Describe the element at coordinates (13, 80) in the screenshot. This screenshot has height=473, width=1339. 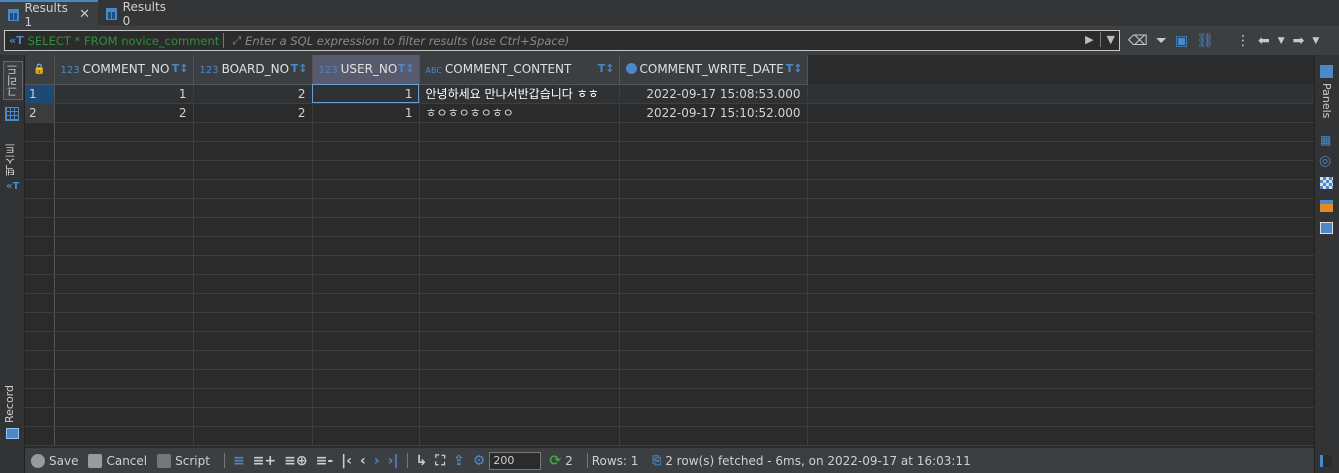
I see `grid-view-button: 그리드` at that location.